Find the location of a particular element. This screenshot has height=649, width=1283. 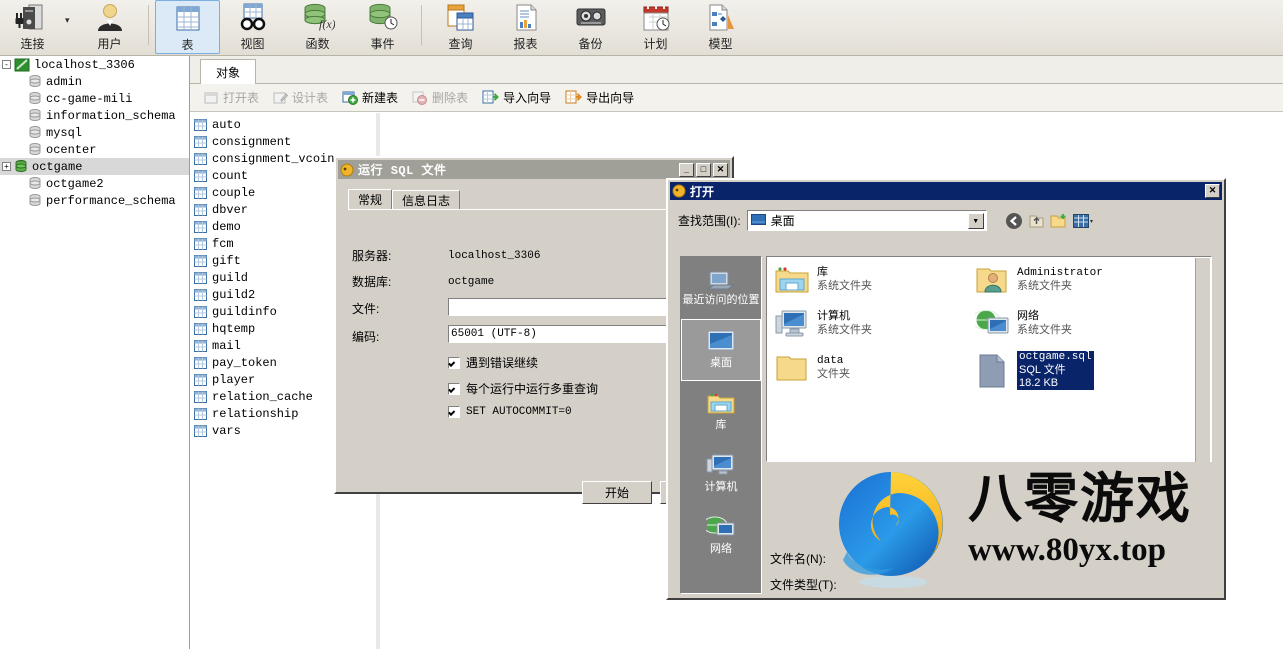

toolbar-button-model: 模型 is located at coordinates (720, 27).